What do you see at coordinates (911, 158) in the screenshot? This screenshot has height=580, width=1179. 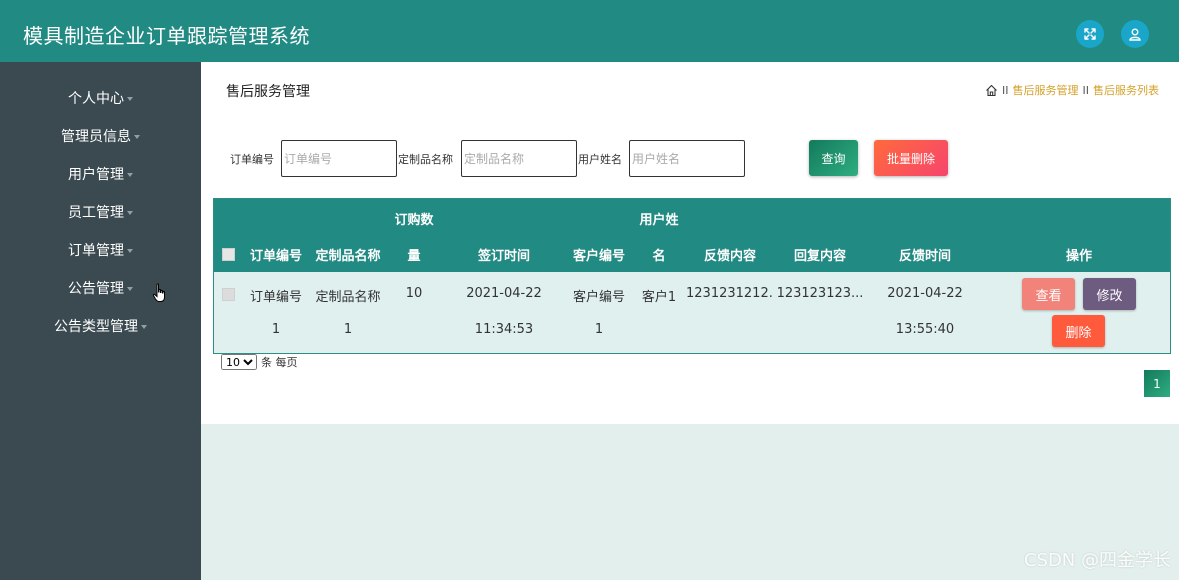 I see `batch-delete-button: 批量删除` at bounding box center [911, 158].